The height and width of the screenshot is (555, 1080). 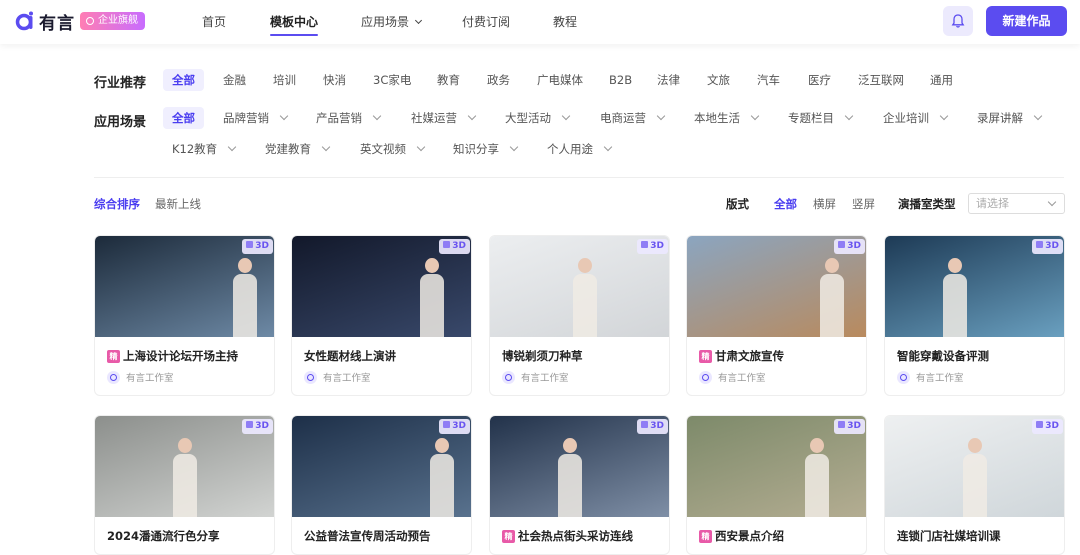 What do you see at coordinates (349, 118) in the screenshot?
I see `scene-chip: 产品营销` at bounding box center [349, 118].